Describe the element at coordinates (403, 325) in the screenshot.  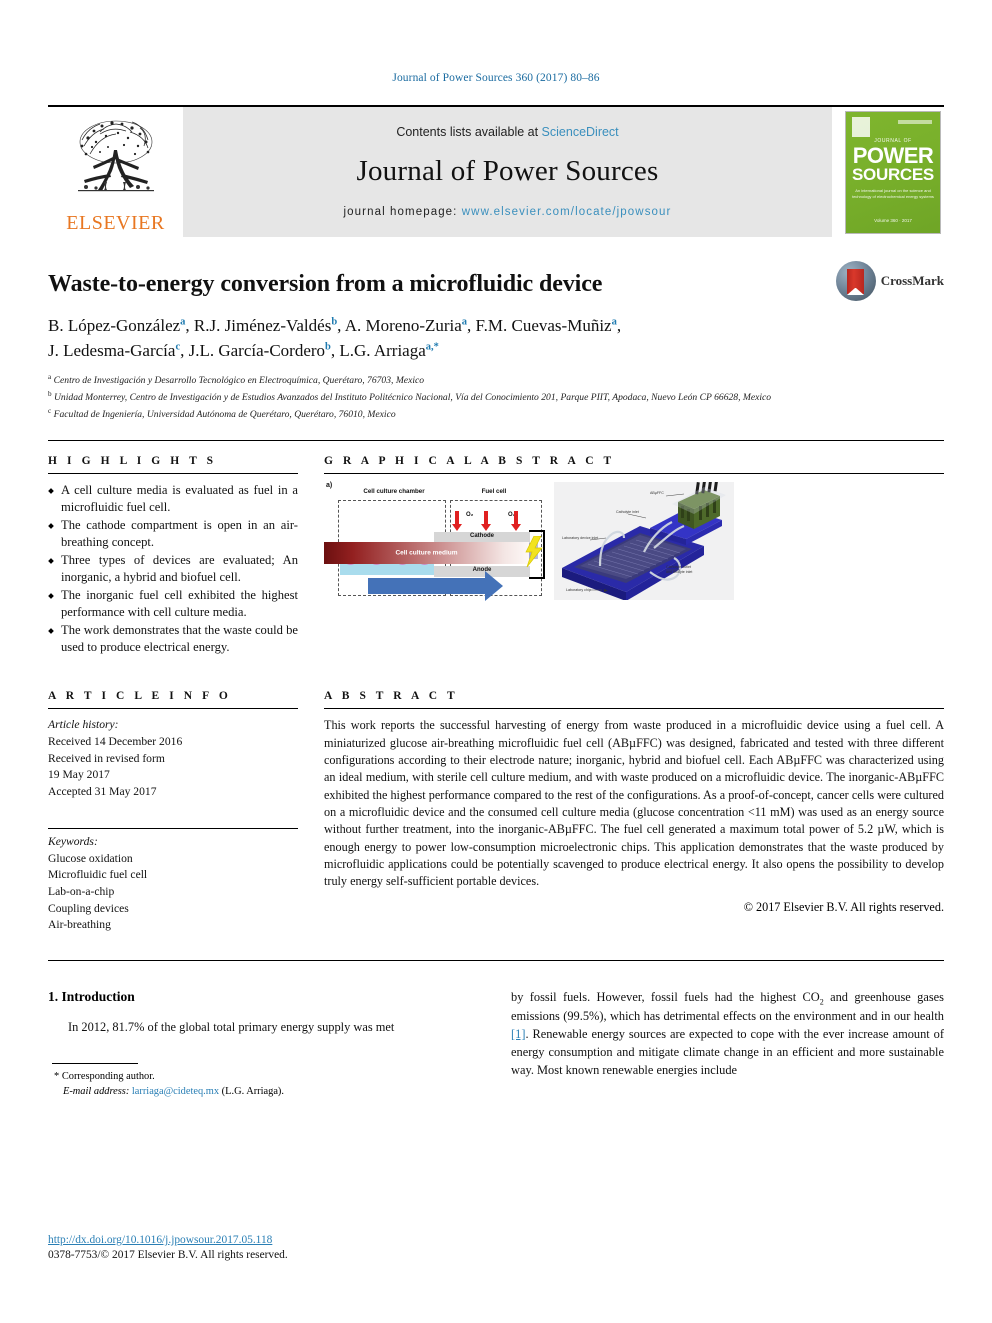
I see `author-name: A. Moreno-Zuria` at that location.